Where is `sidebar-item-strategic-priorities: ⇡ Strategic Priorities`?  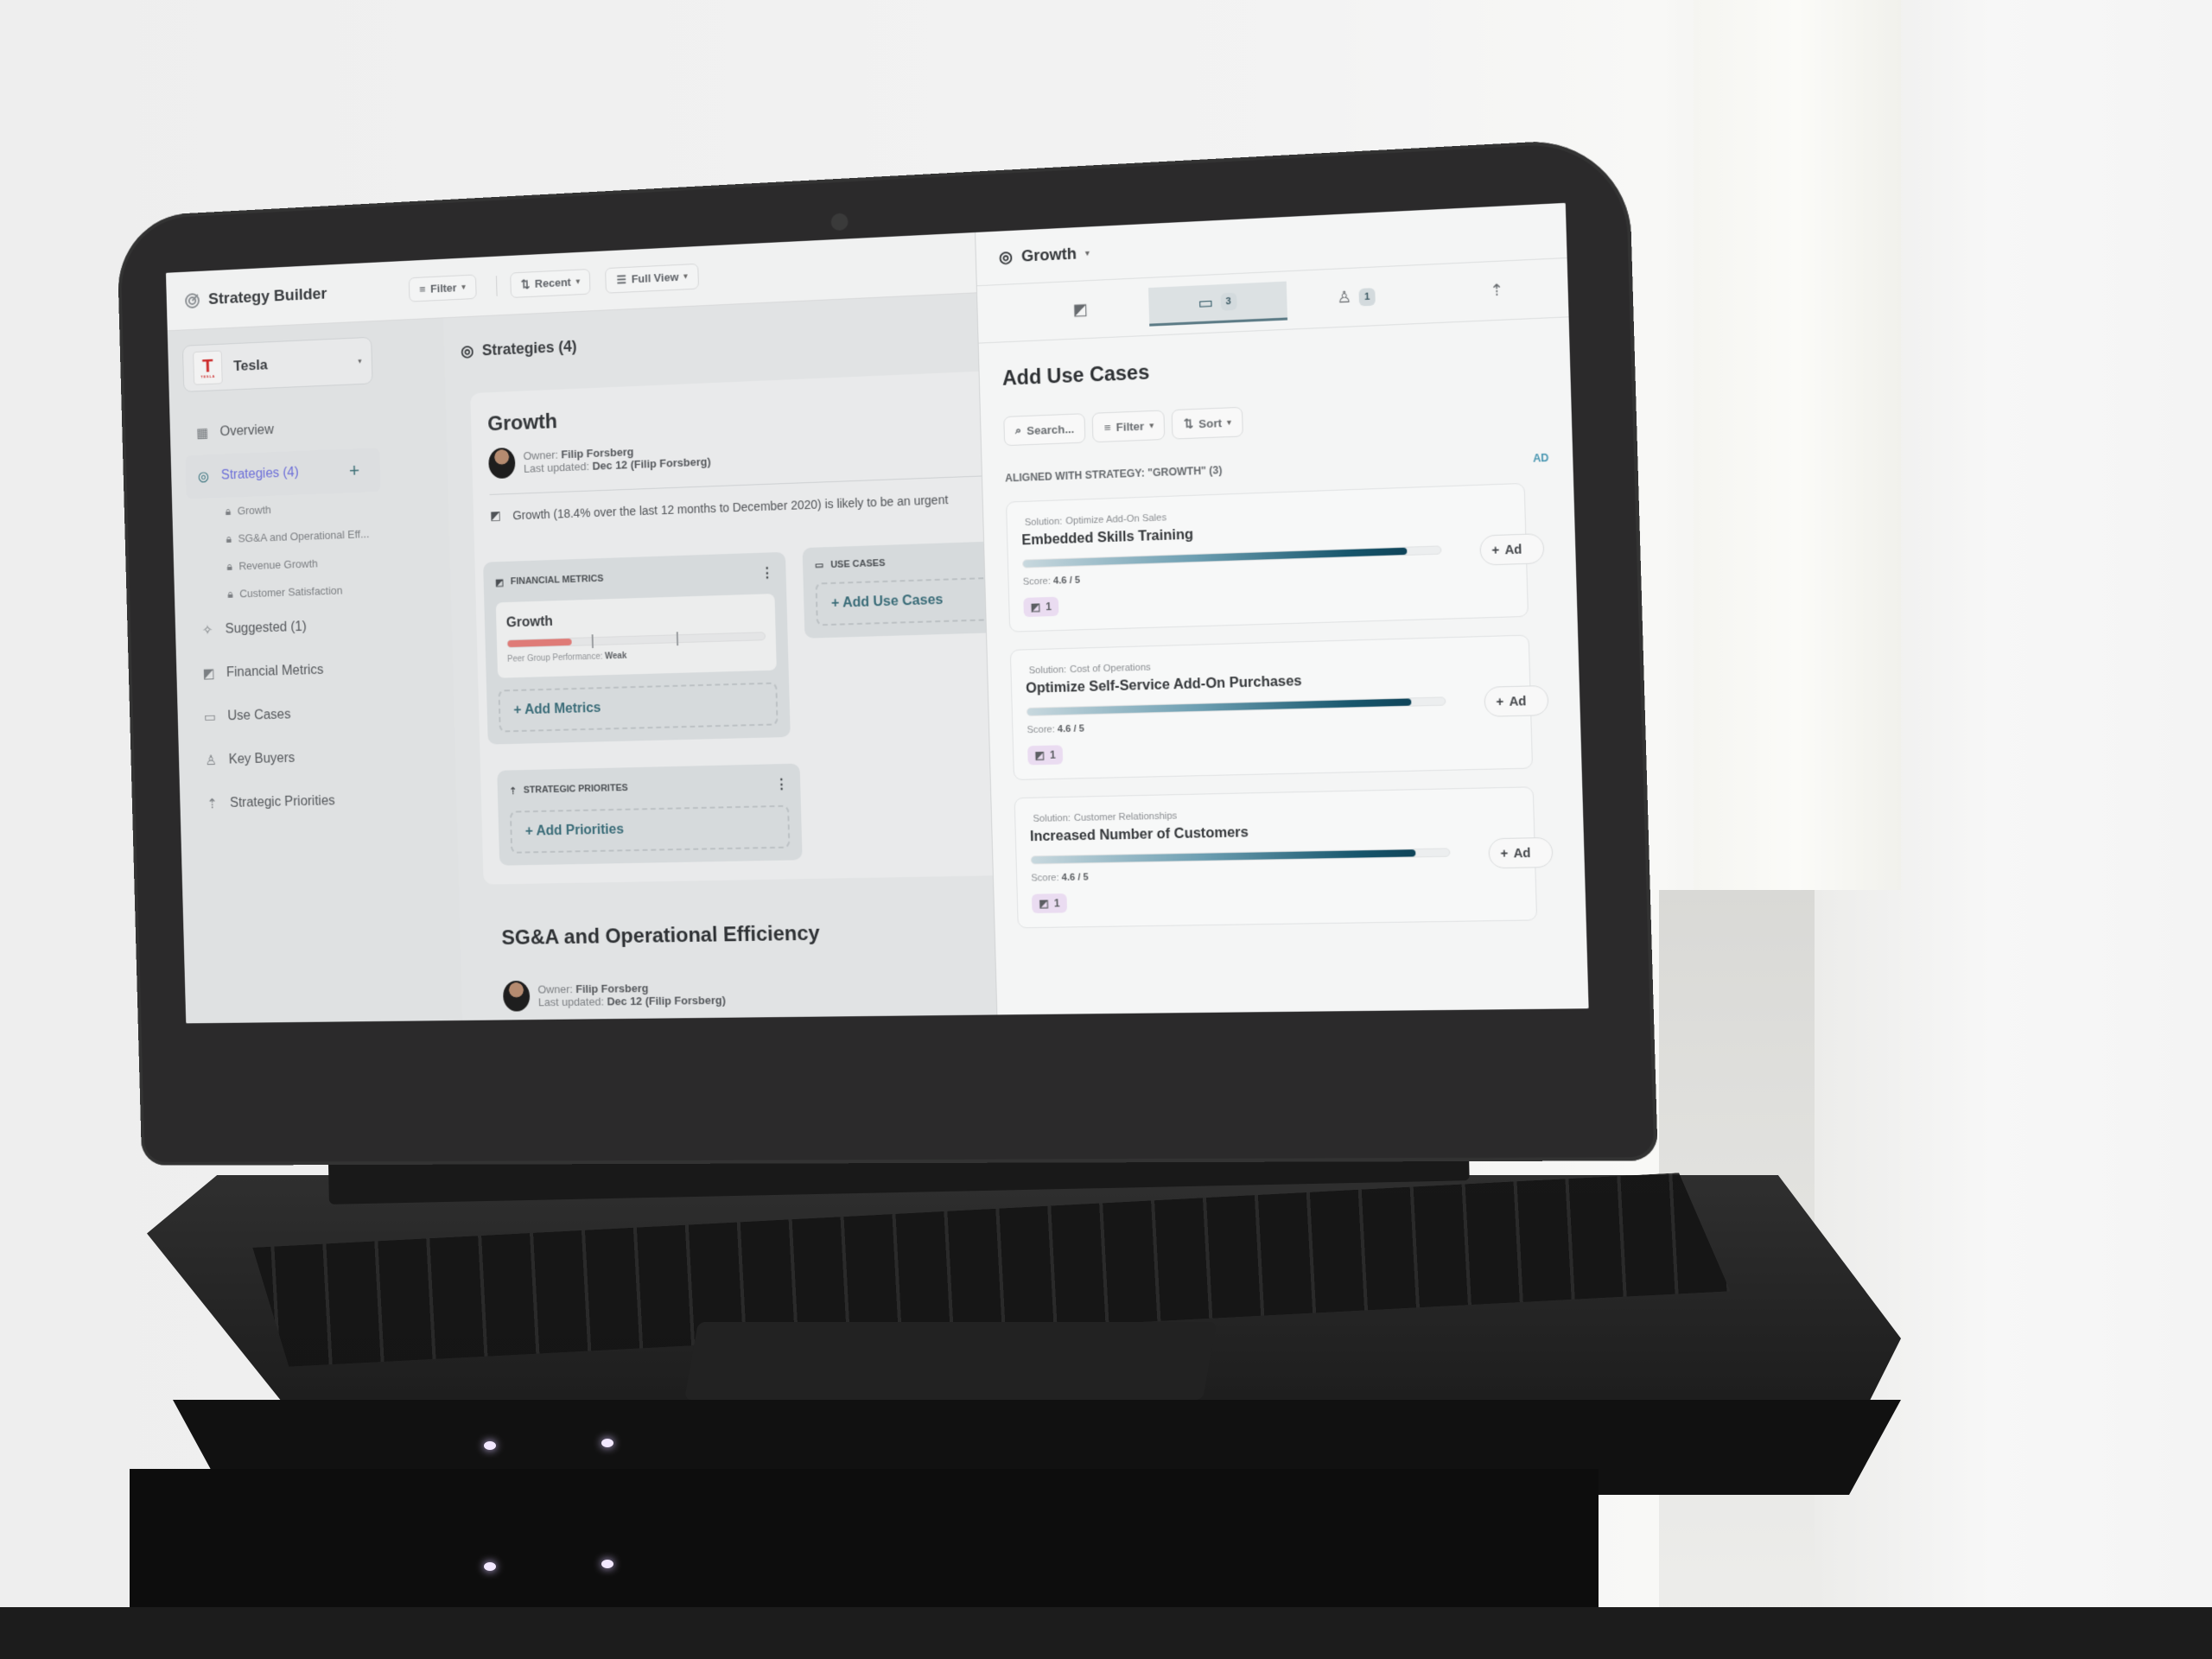 sidebar-item-strategic-priorities: ⇡ Strategic Priorities is located at coordinates (318, 801).